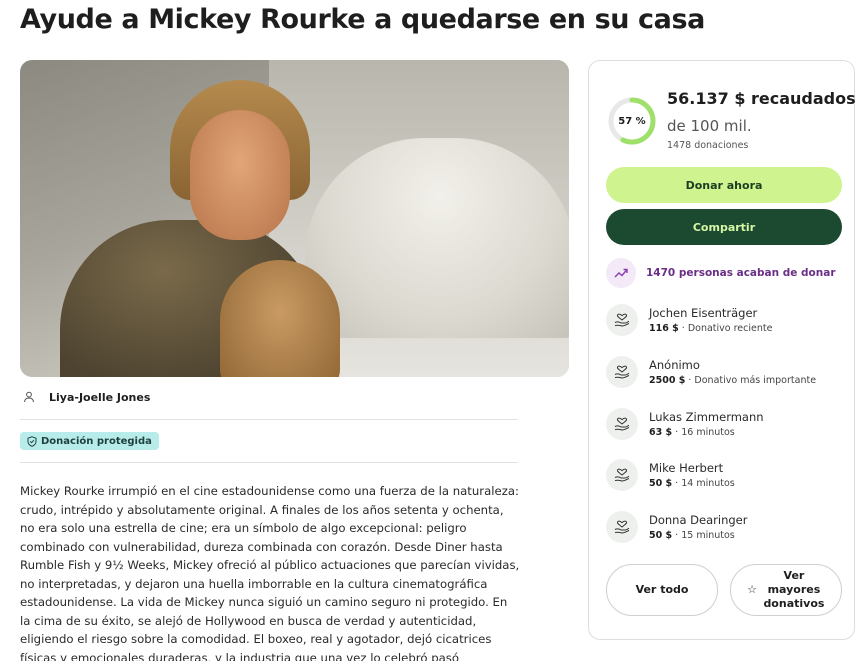 This screenshot has width=855, height=661. Describe the element at coordinates (706, 417) in the screenshot. I see `donor-name: Lukas Zimmermann` at that location.